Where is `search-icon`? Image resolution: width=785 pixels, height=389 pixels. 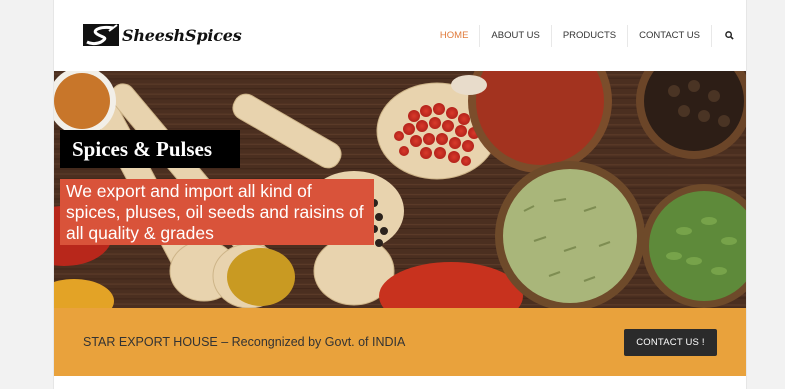 search-icon is located at coordinates (729, 35).